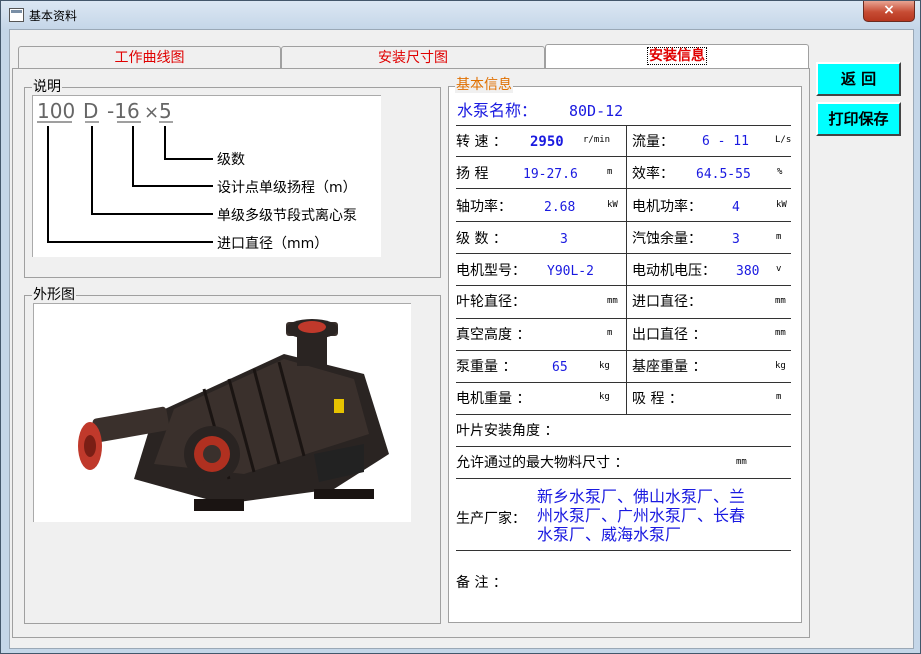 The width and height of the screenshot is (921, 654). What do you see at coordinates (493, 399) in the screenshot?
I see `motor-weight-label: 电机重量 ：` at bounding box center [493, 399].